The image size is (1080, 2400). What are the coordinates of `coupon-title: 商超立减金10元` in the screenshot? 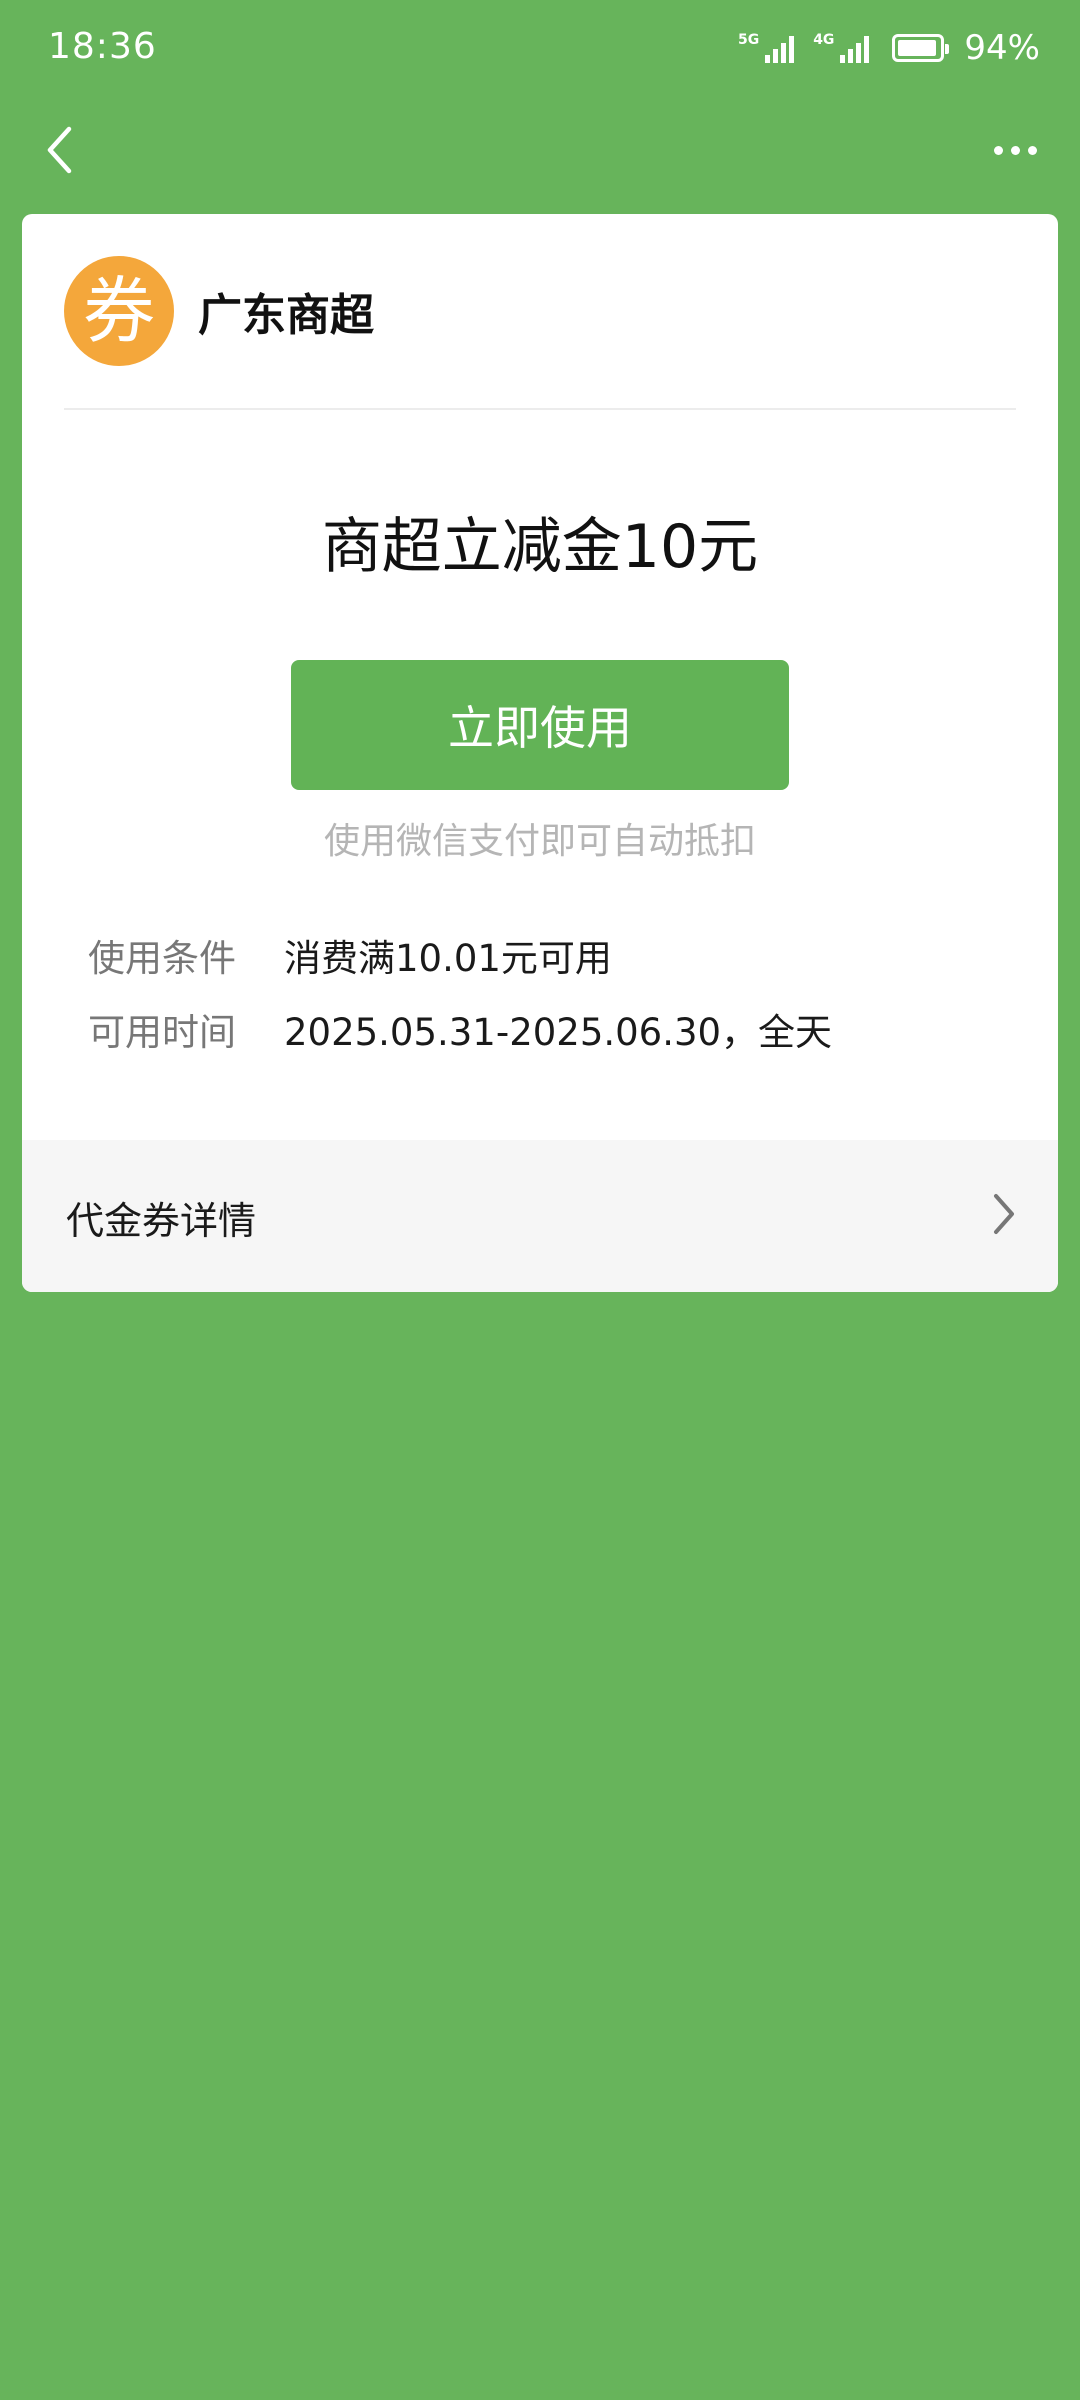 It's located at (540, 547).